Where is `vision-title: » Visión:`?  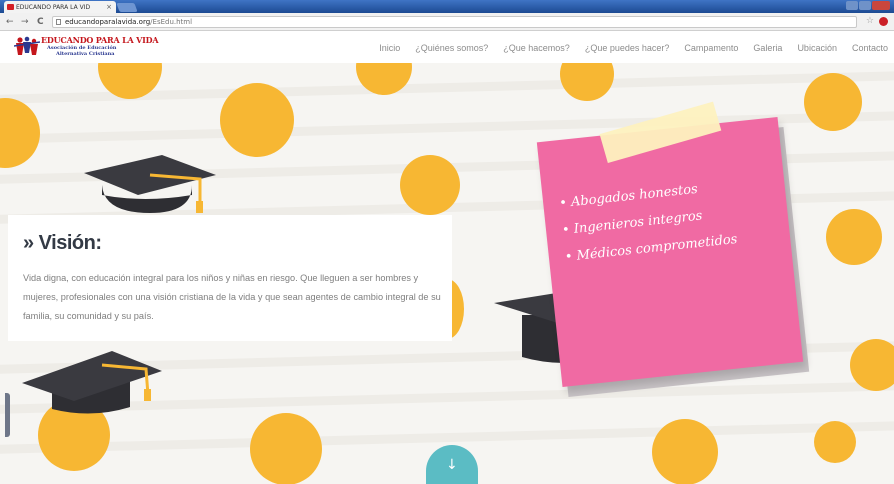
vision-title: » Visión: is located at coordinates (62, 243).